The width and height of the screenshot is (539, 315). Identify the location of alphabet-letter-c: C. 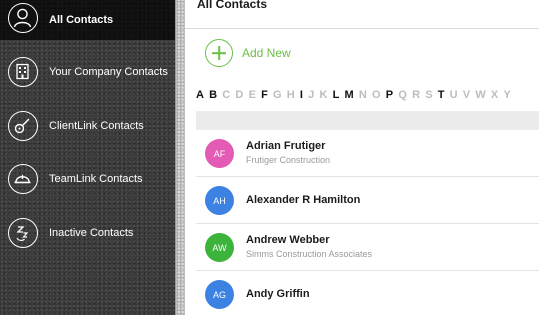
(226, 95).